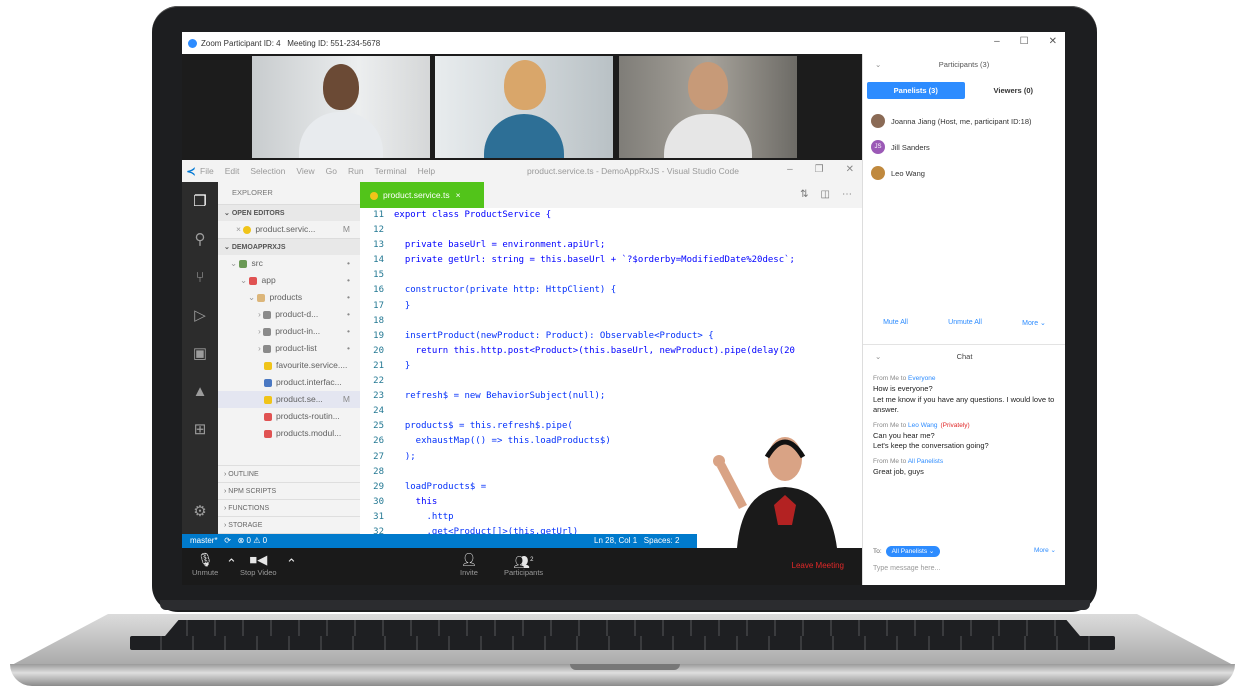 The width and height of the screenshot is (1243, 694). What do you see at coordinates (378, 215) in the screenshot?
I see `line-number: 11` at bounding box center [378, 215].